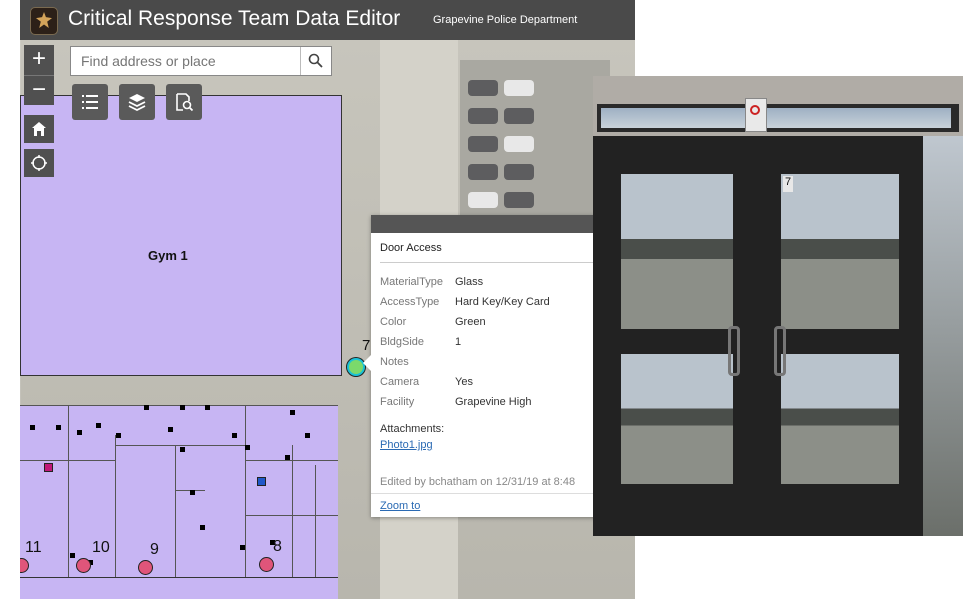 This screenshot has width=963, height=599. I want to click on door-handle-left, so click(734, 351).